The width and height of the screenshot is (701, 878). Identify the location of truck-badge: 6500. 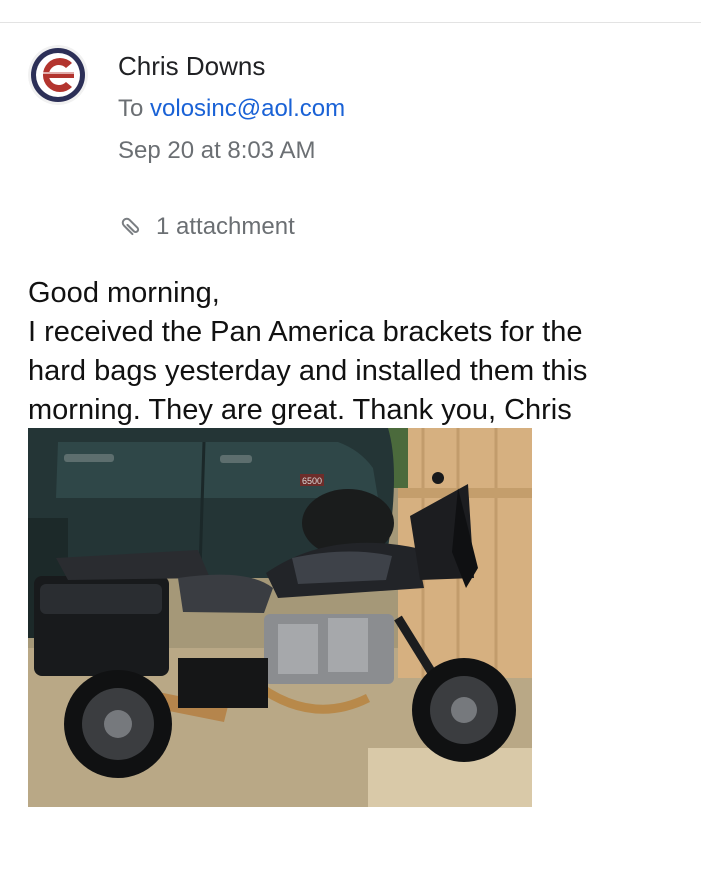
(312, 481).